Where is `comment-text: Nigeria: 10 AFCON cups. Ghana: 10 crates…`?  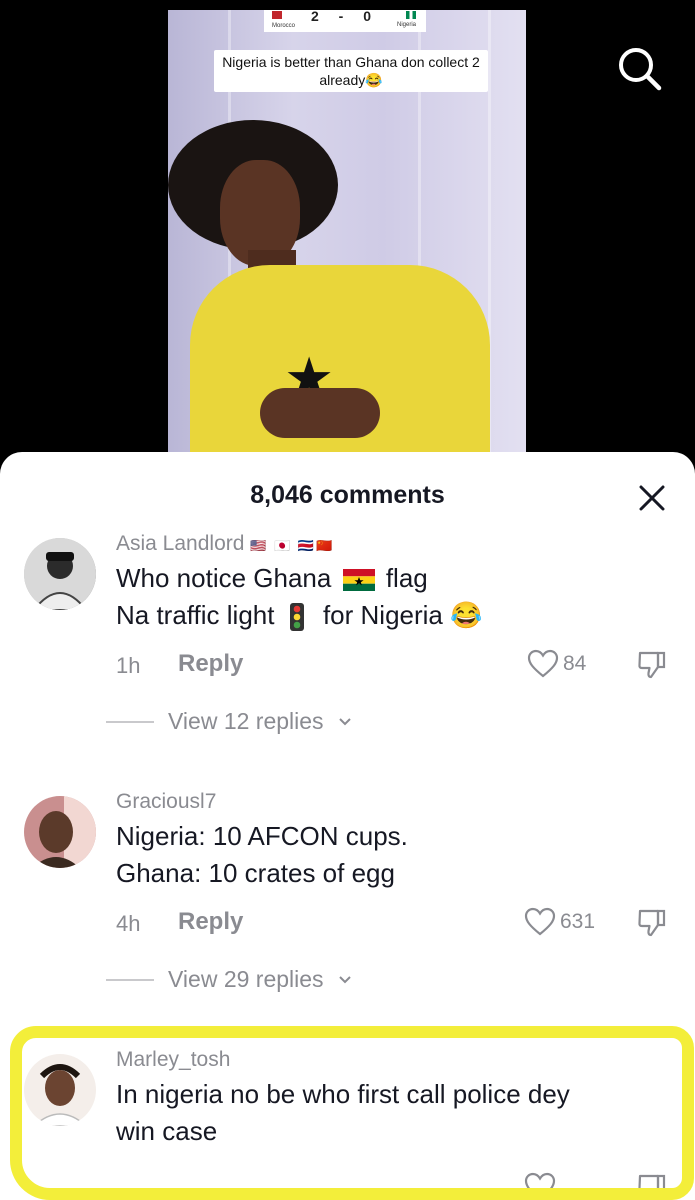 comment-text: Nigeria: 10 AFCON cups. Ghana: 10 crates… is located at coordinates (396, 855).